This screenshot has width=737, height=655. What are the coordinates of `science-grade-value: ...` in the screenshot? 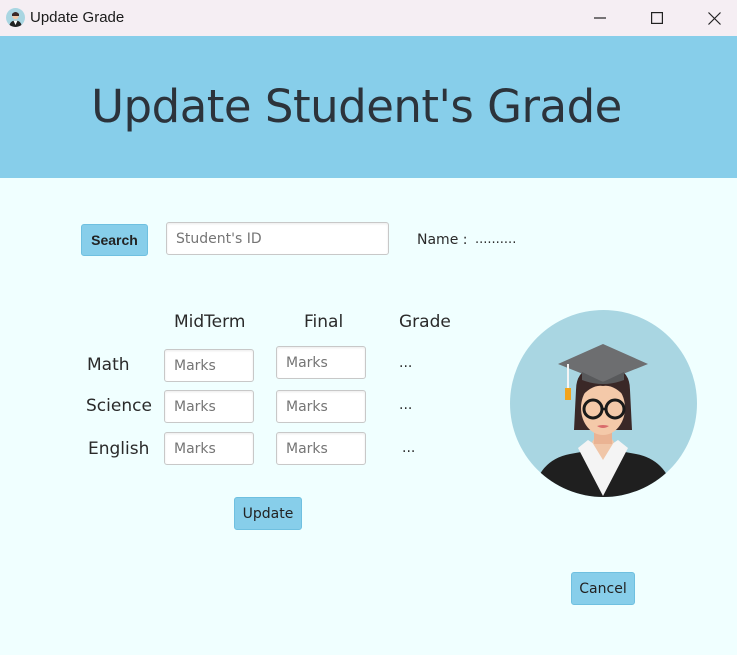 It's located at (406, 405).